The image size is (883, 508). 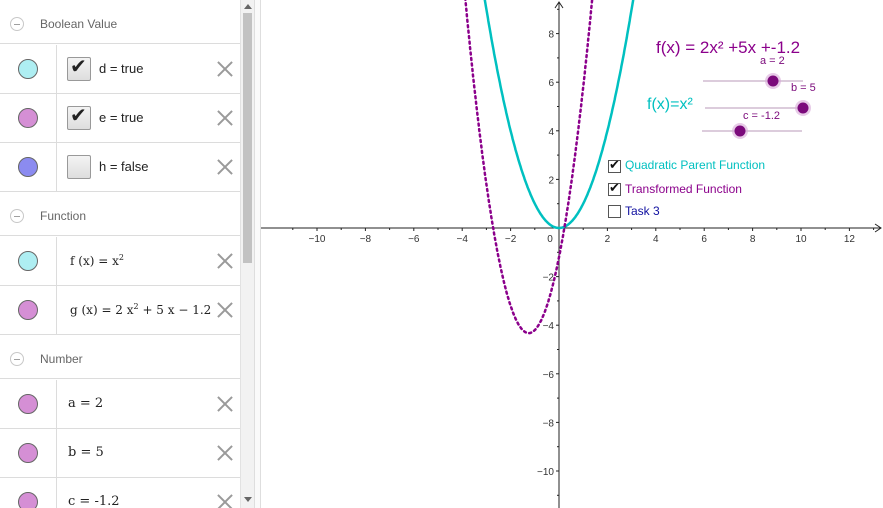 What do you see at coordinates (175, 310) in the screenshot?
I see `function-g-text-b: + 5 x − 1.2` at bounding box center [175, 310].